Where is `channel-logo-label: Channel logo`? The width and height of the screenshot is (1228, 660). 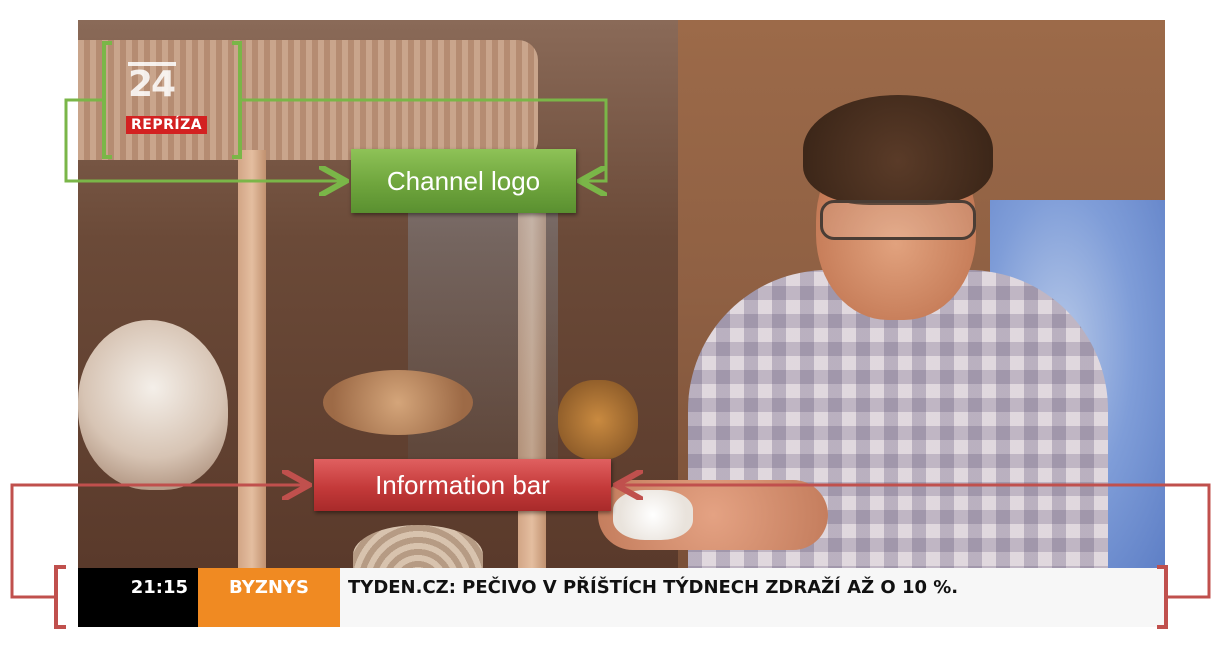 channel-logo-label: Channel logo is located at coordinates (463, 181).